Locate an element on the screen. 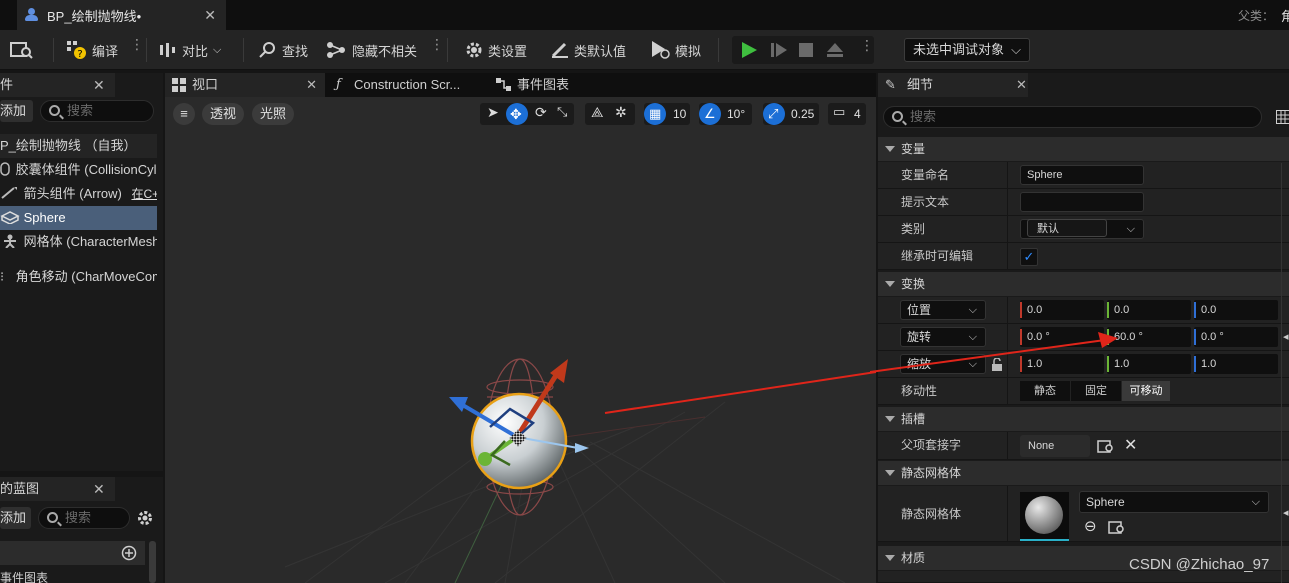 This screenshot has height=583, width=1289. details-scrollbar is located at coordinates (1281, 373).